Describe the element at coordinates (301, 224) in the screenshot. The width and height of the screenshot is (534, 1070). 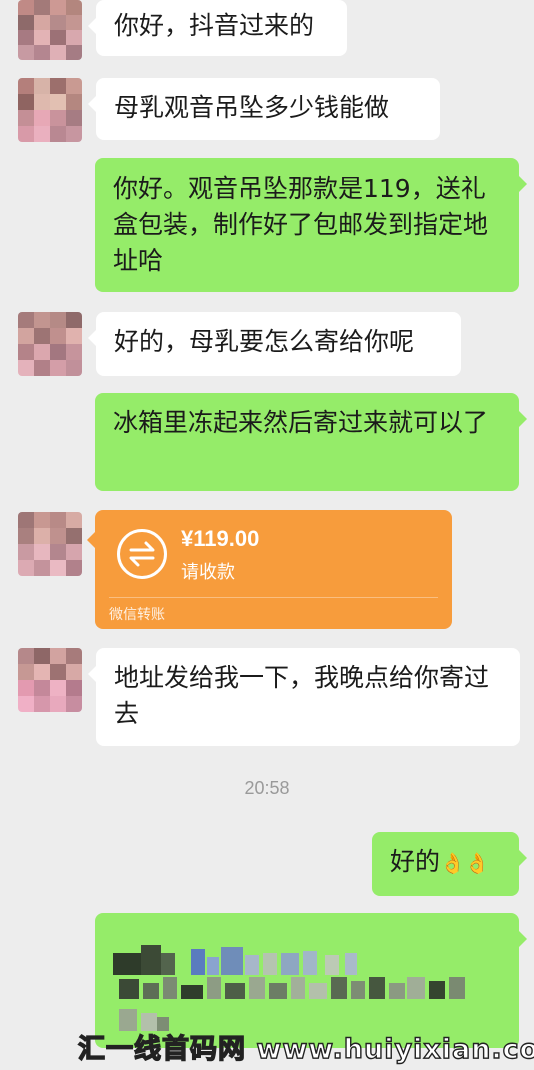
I see `message-text: 你好。观音吊坠那款是119，送礼盒包装，制作好了包邮发到指定地址哈` at that location.